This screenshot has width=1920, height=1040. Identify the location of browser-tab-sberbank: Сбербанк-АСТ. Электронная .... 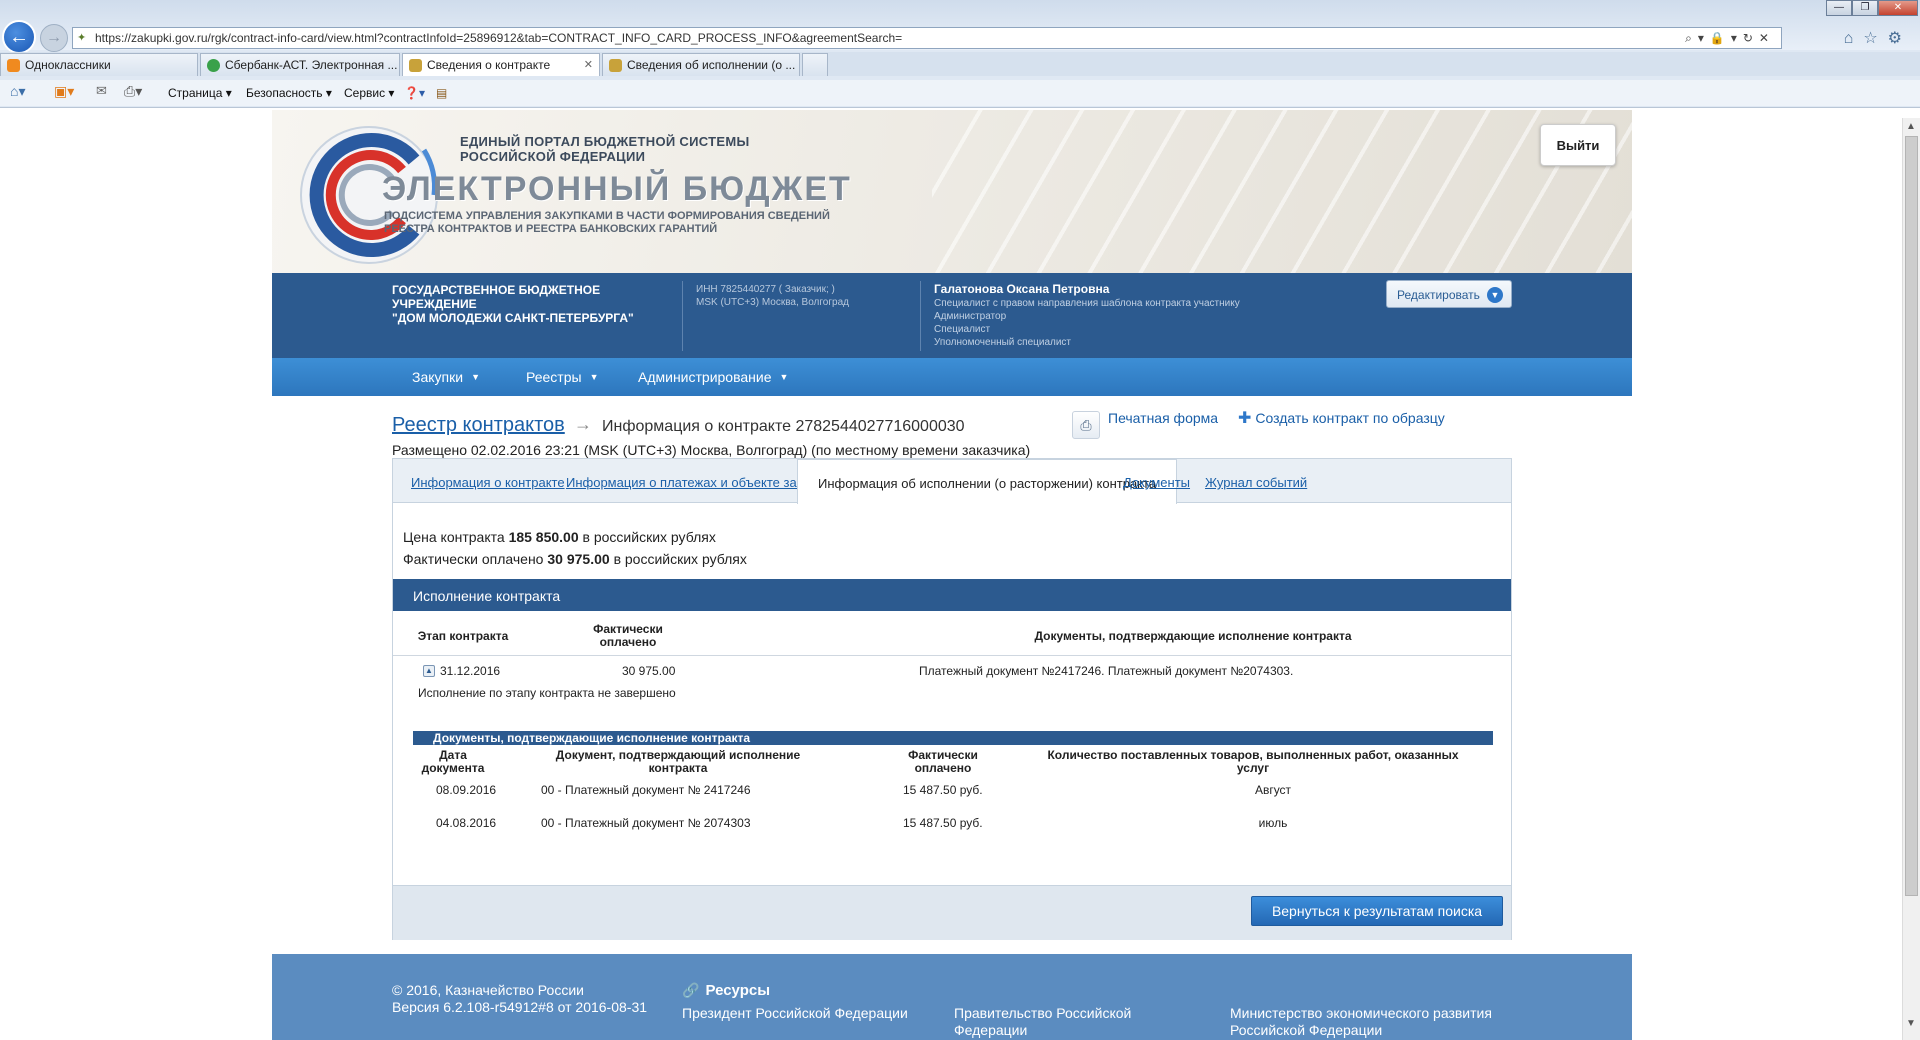
(300, 64).